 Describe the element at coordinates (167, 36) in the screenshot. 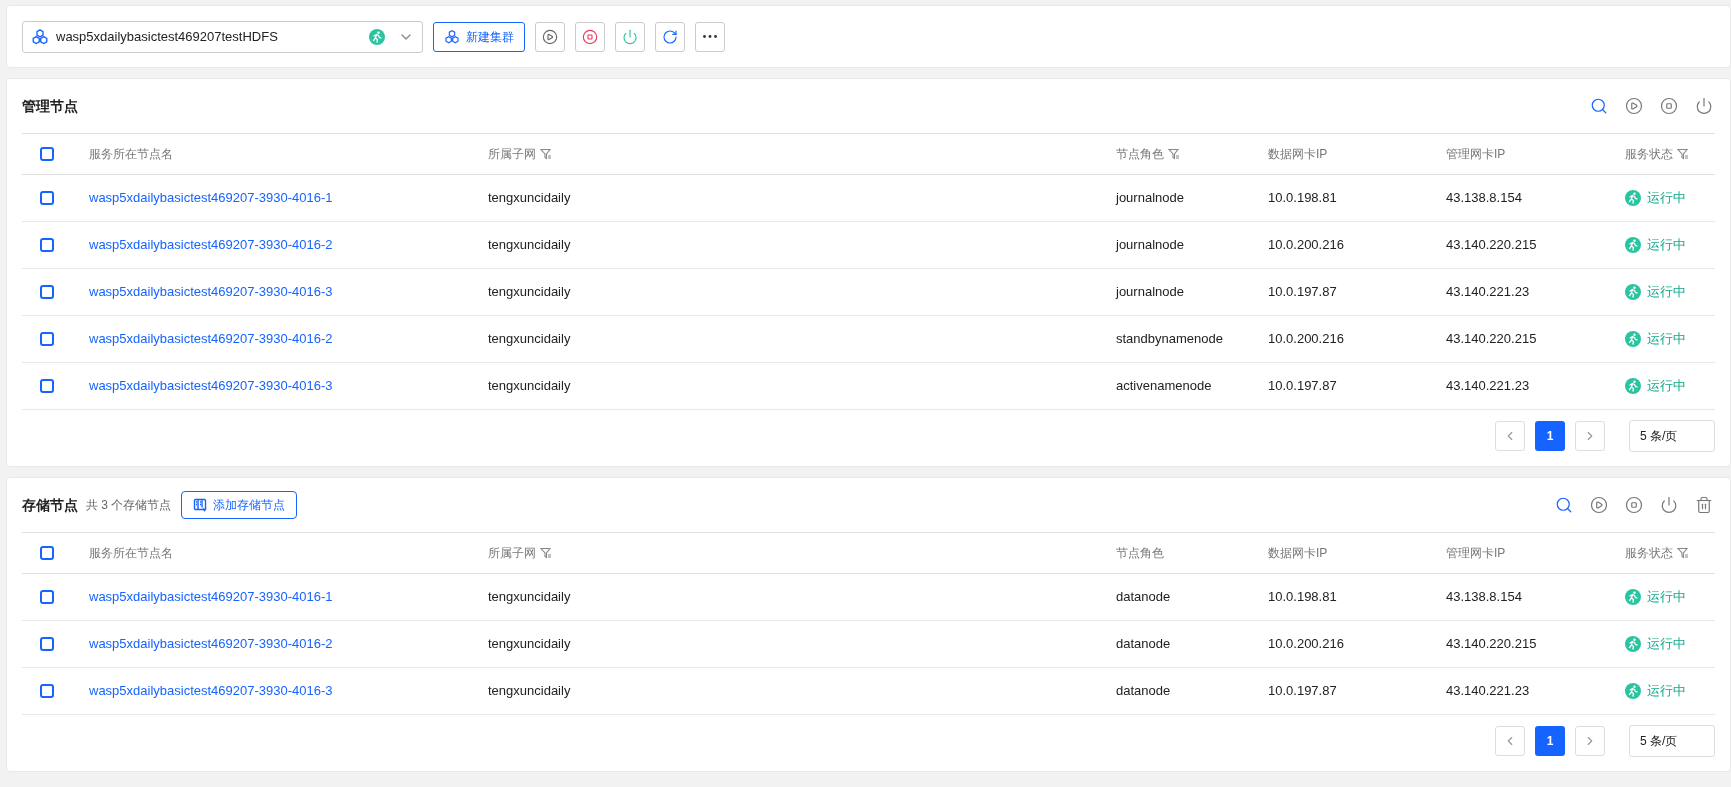

I see `cluster-name: wasp5xdailybasictest469207testHDFS` at that location.